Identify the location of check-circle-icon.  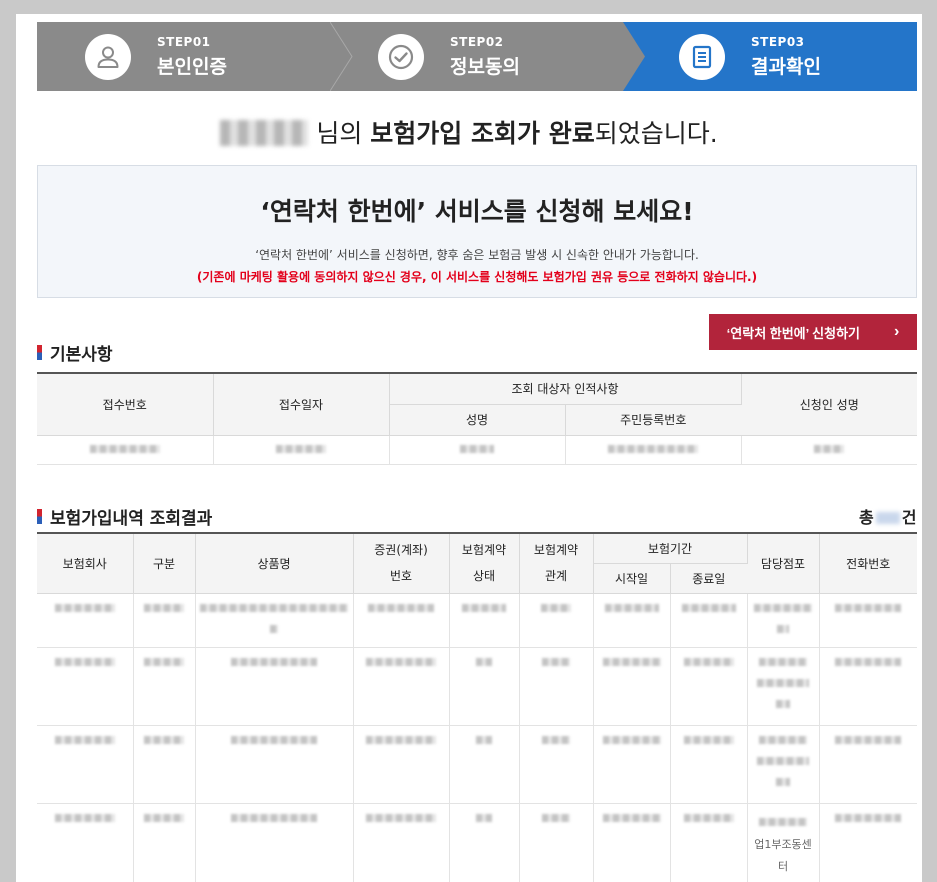
(401, 56).